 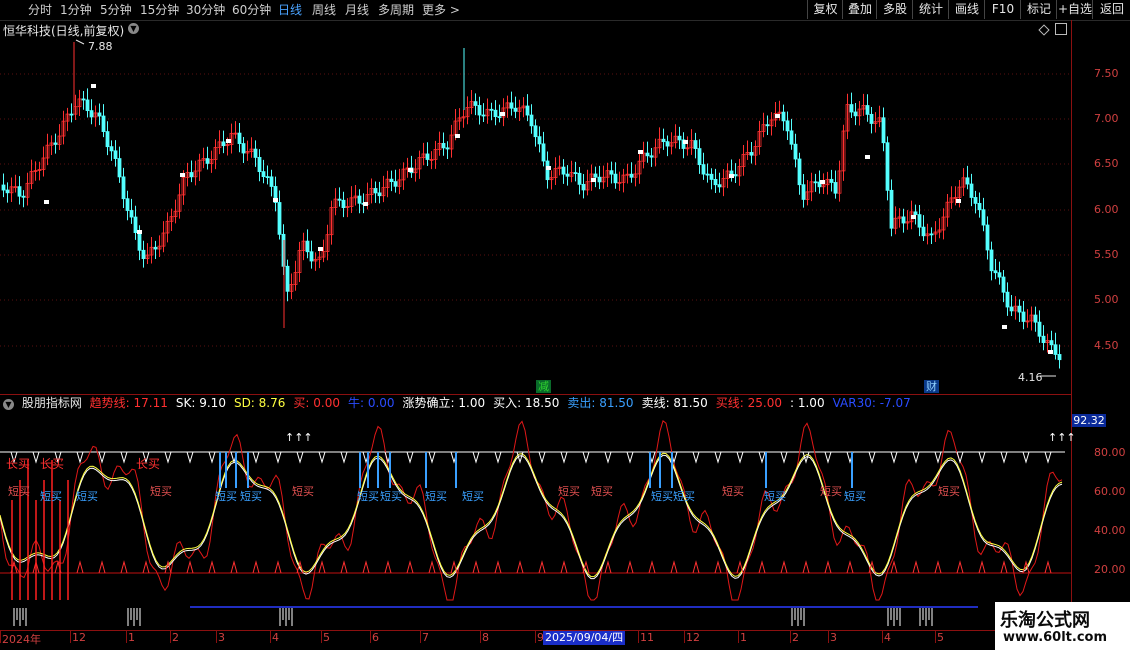 I want to click on x-axis-label: 4, so click(x=887, y=637).